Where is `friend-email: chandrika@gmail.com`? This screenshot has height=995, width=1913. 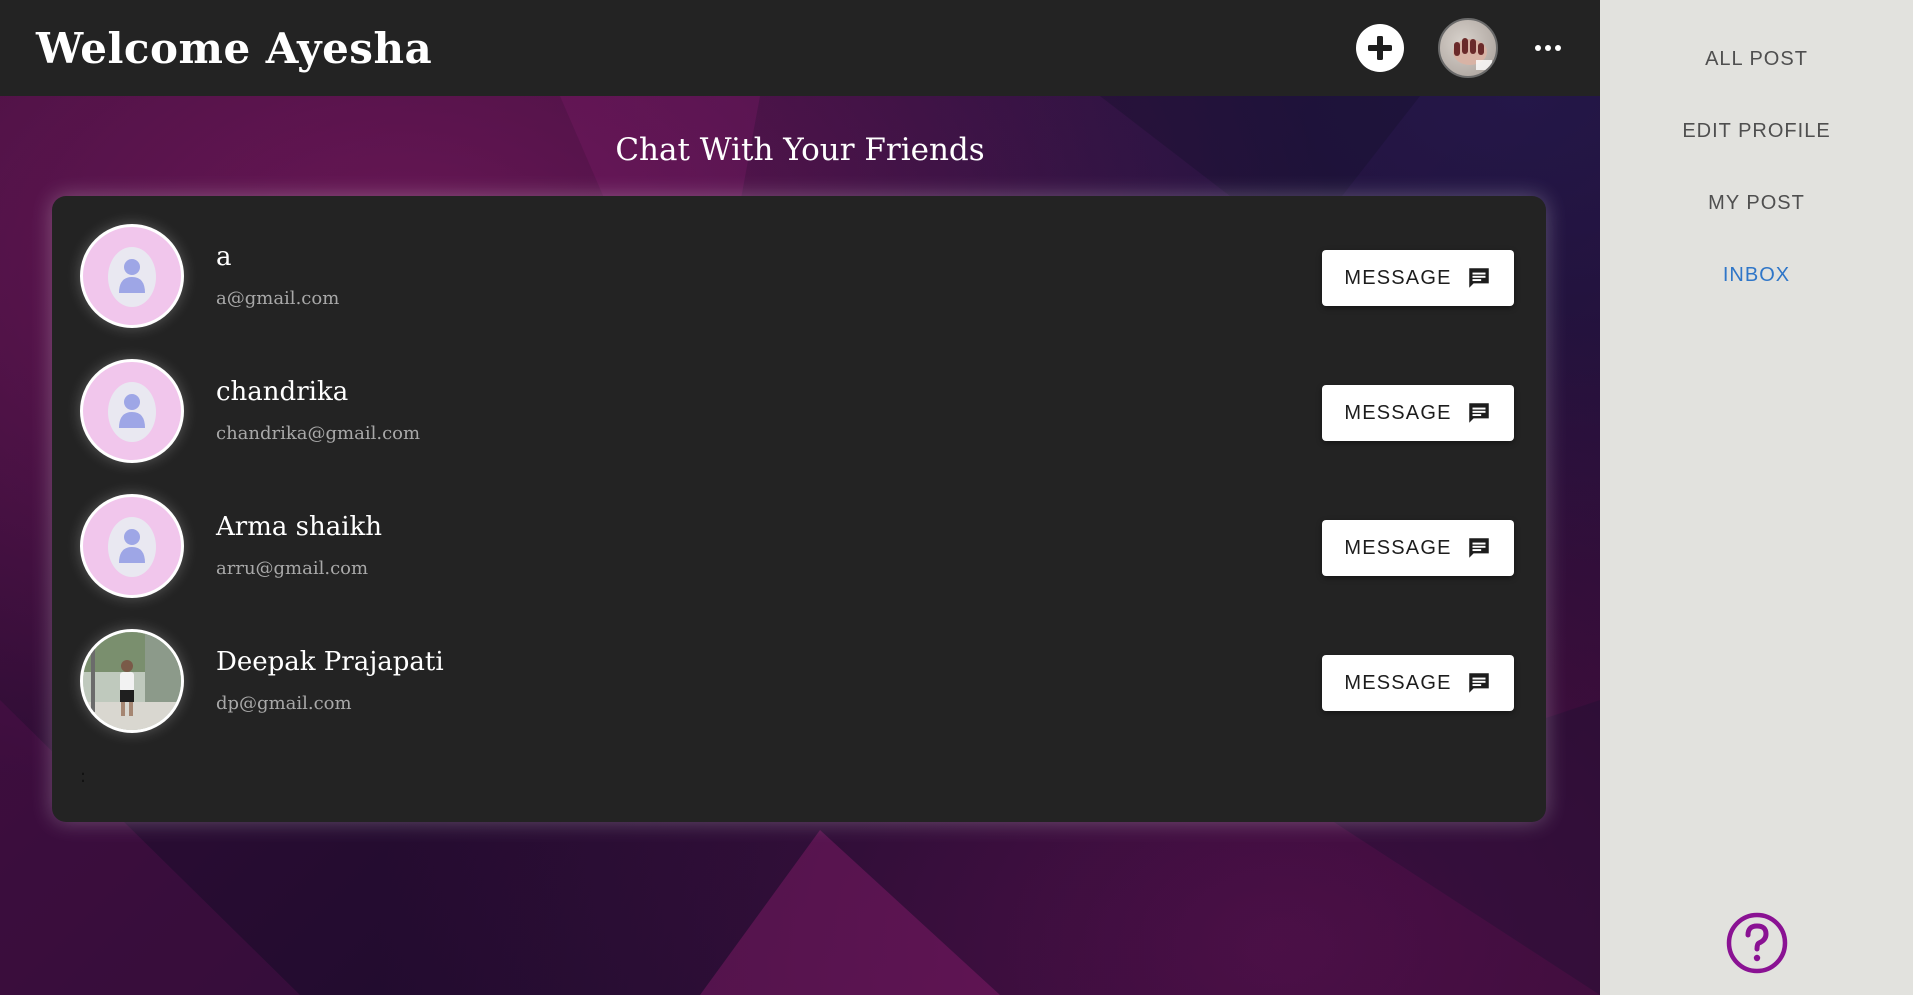
friend-email: chandrika@gmail.com is located at coordinates (318, 433).